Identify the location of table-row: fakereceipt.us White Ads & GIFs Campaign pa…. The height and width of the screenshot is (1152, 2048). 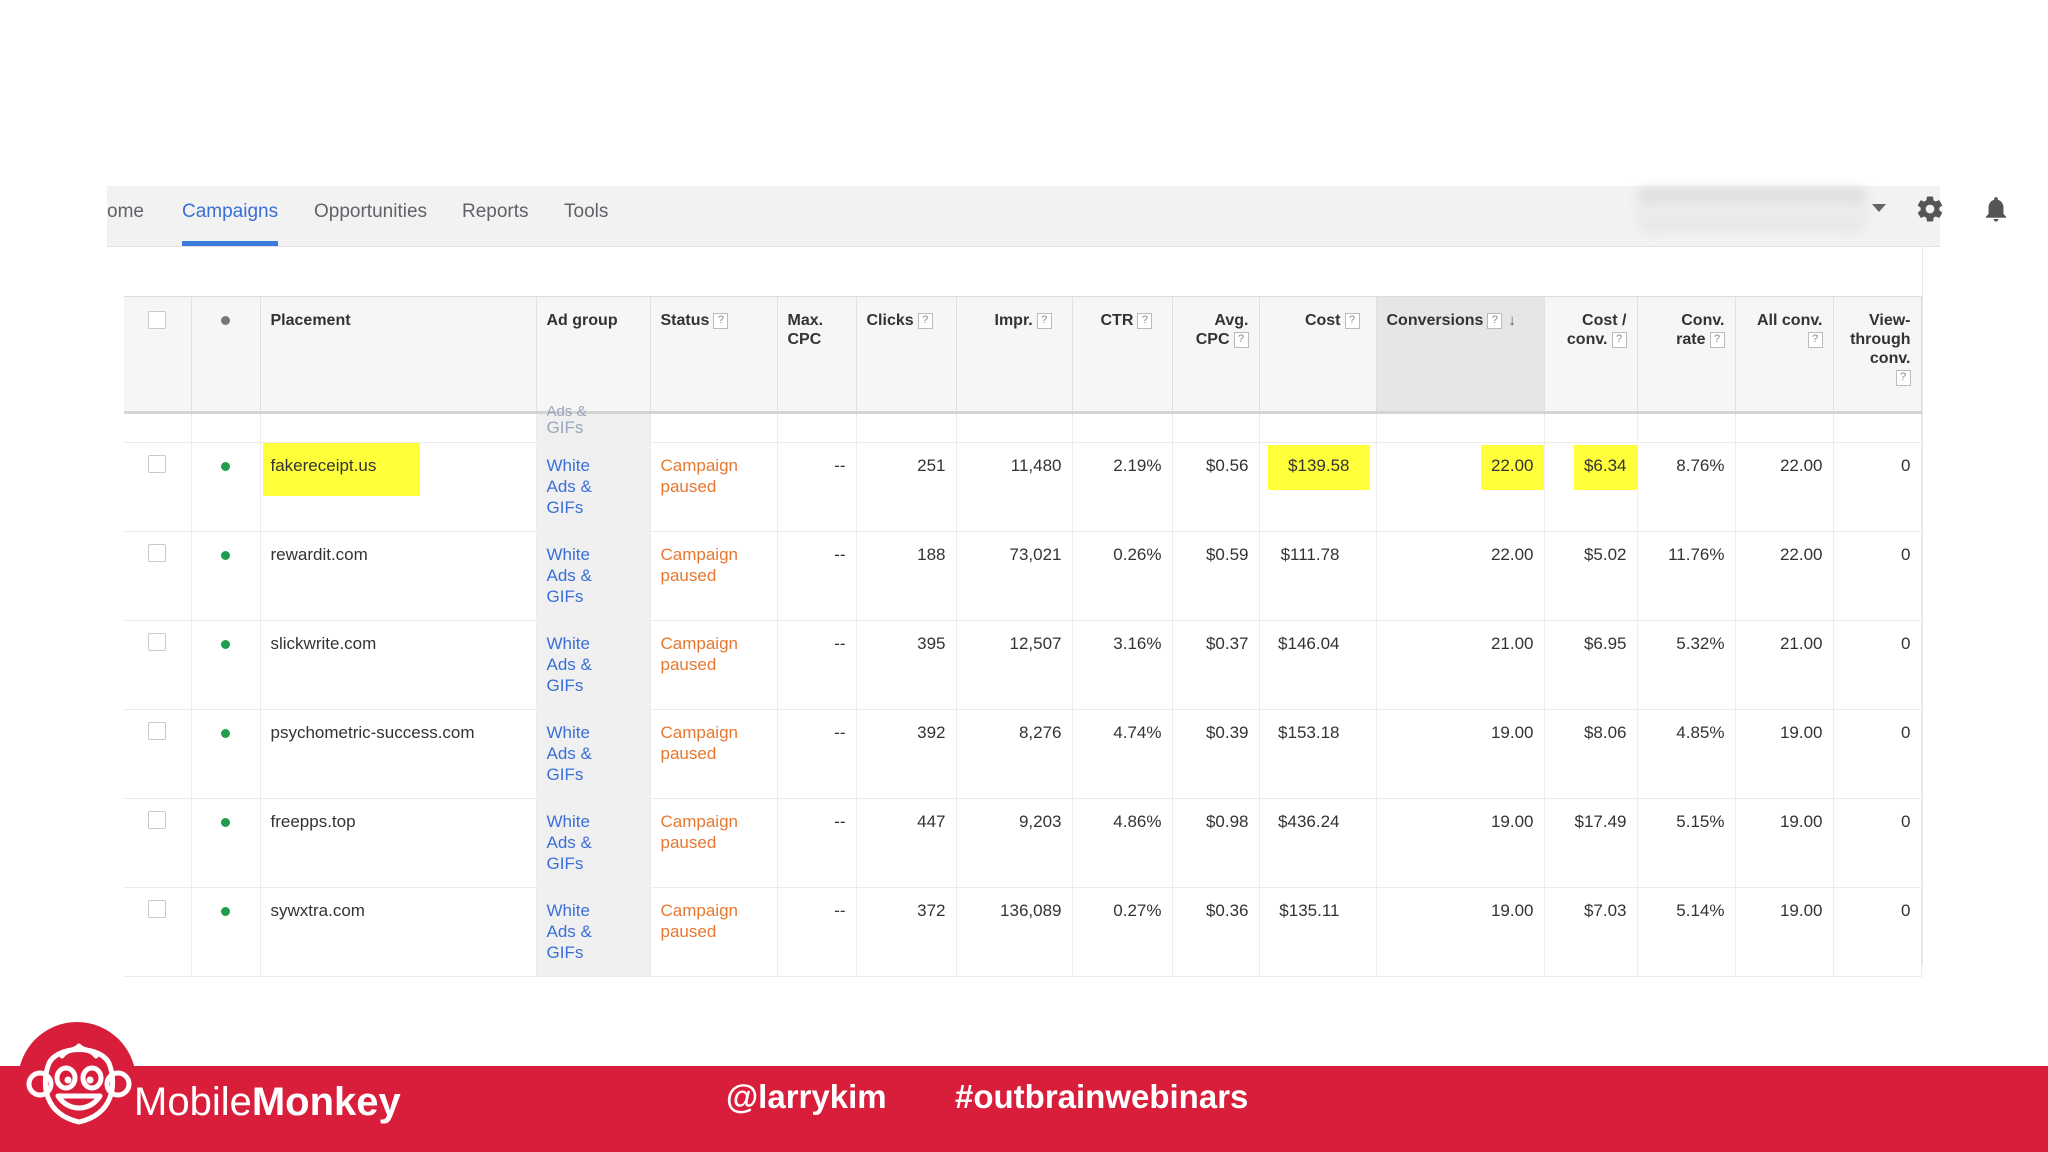
(1023, 487).